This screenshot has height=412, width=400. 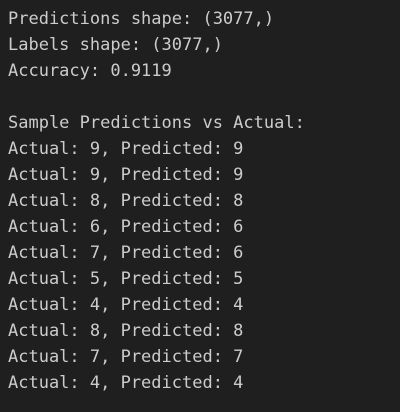 What do you see at coordinates (126, 279) in the screenshot?
I see `sample-line: Actual: 5, Predicted: 5` at bounding box center [126, 279].